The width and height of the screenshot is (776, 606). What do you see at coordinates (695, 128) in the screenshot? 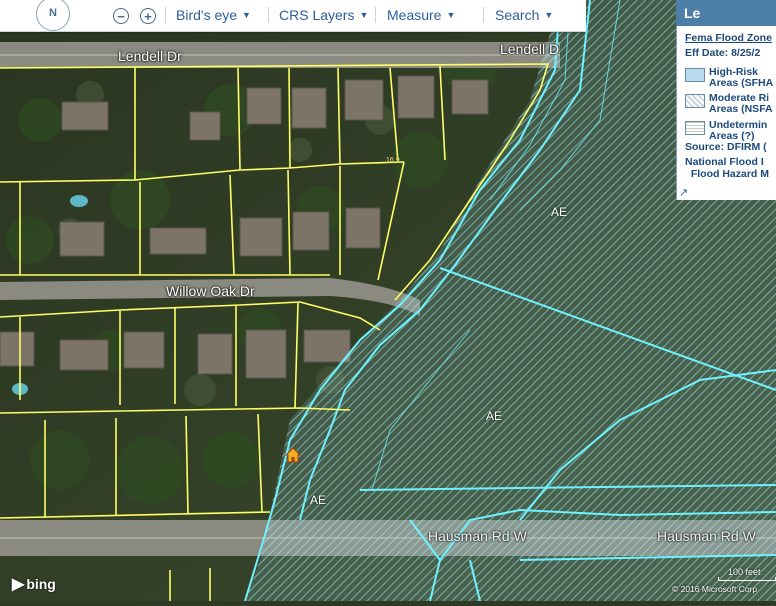
I see `undetermined-swatch` at bounding box center [695, 128].